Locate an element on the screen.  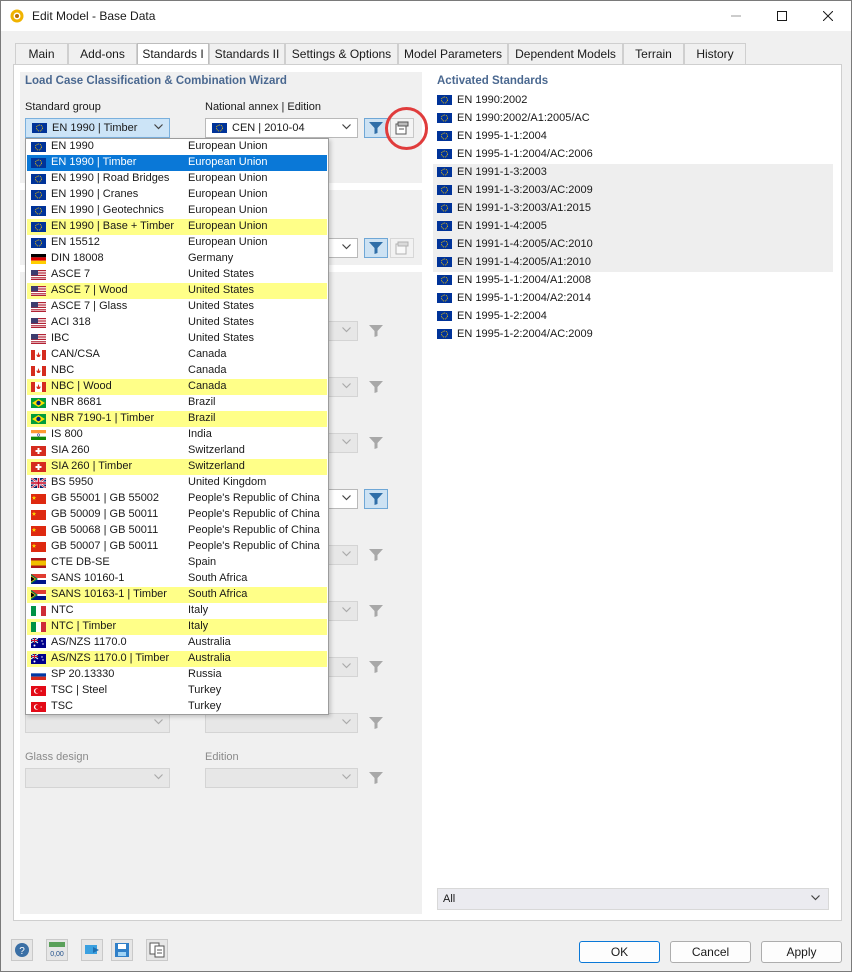
tab-terrain: Terrain is located at coordinates (653, 54).